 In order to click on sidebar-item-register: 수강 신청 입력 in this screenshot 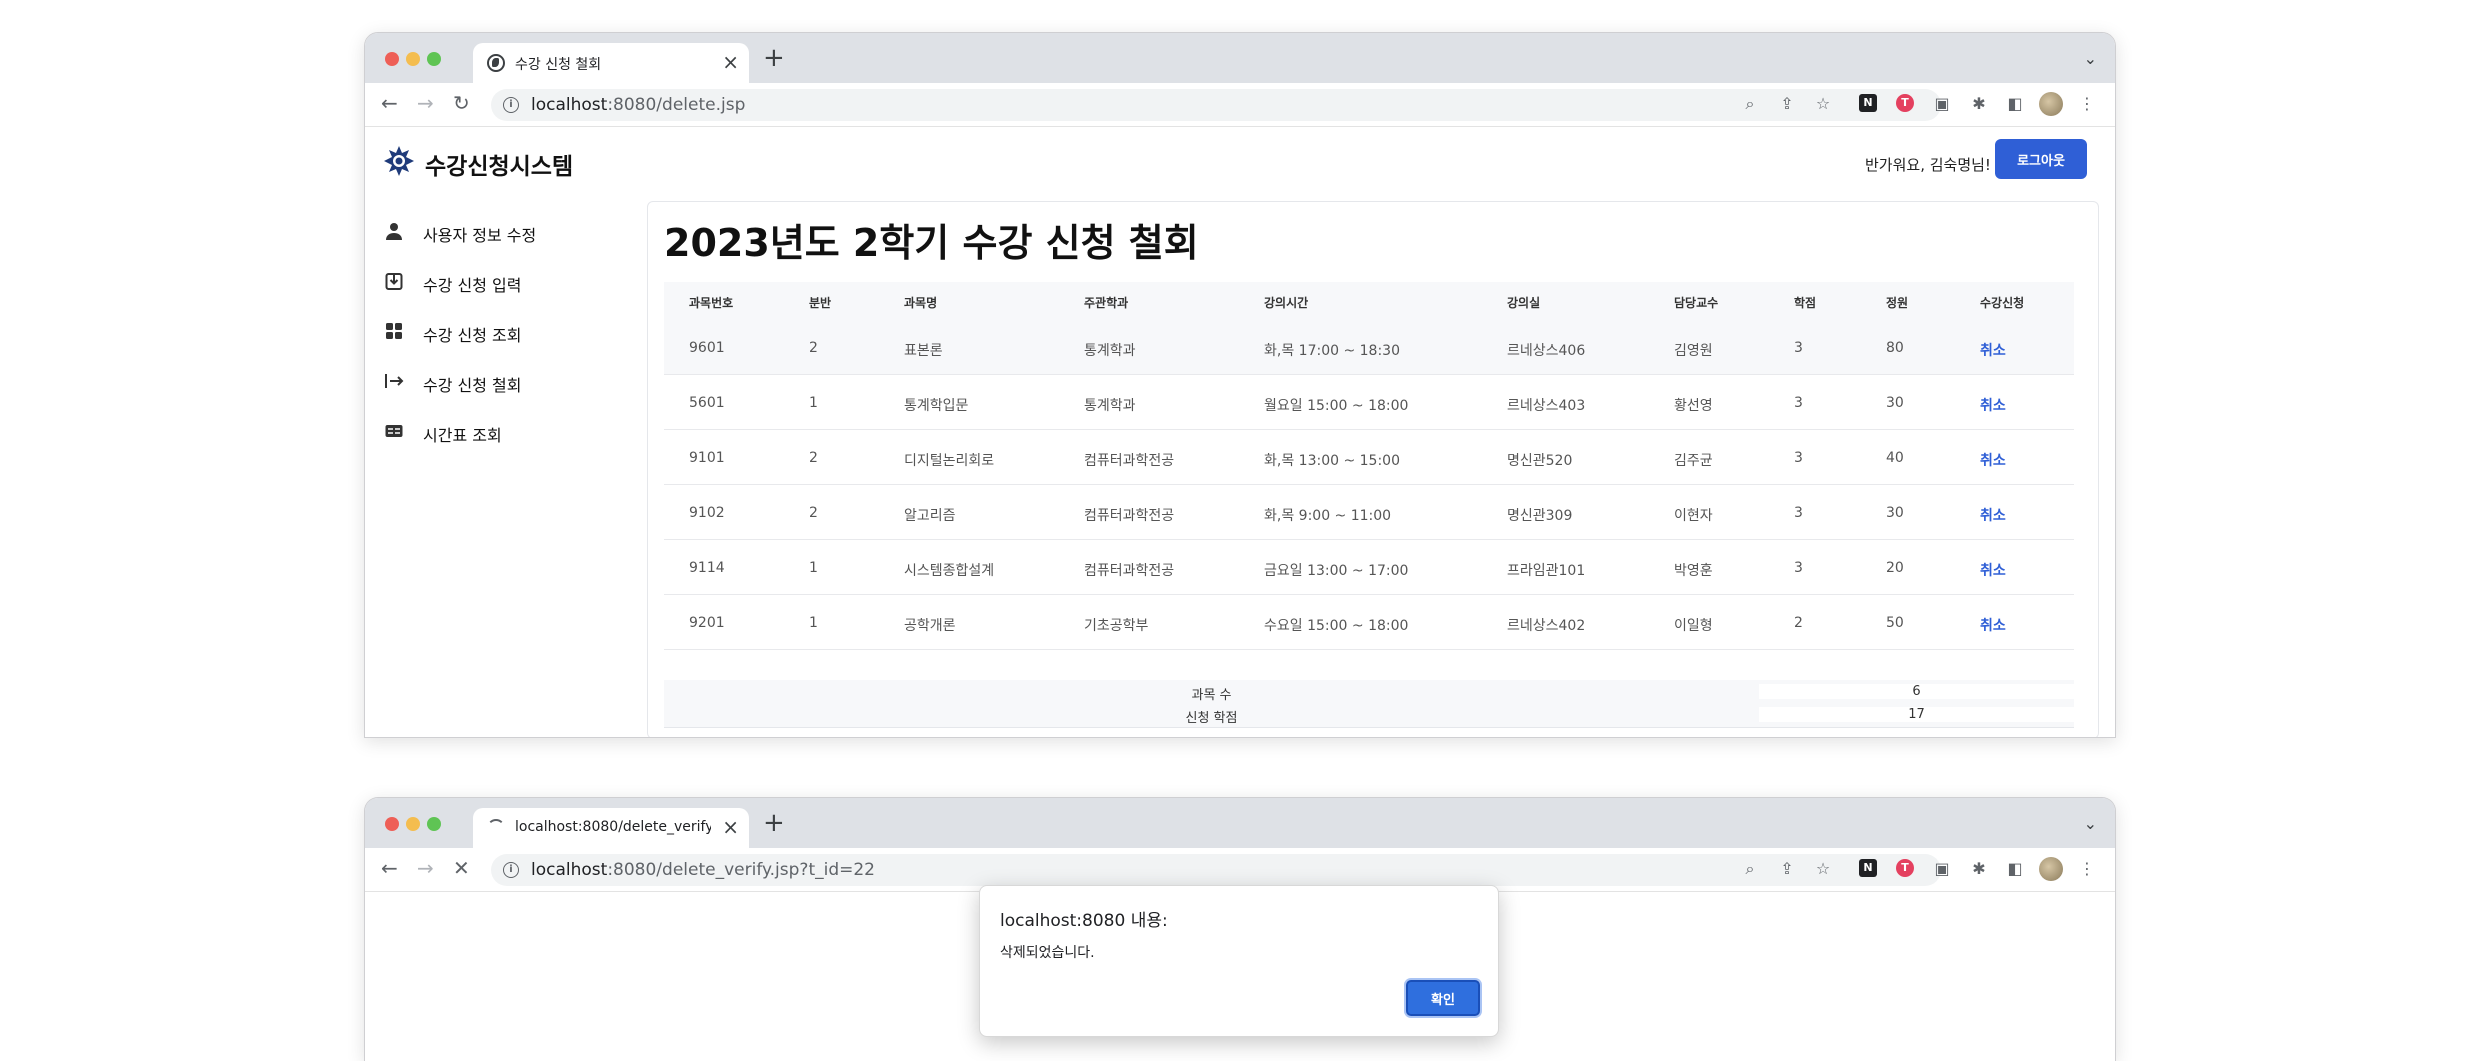, I will do `click(503, 282)`.